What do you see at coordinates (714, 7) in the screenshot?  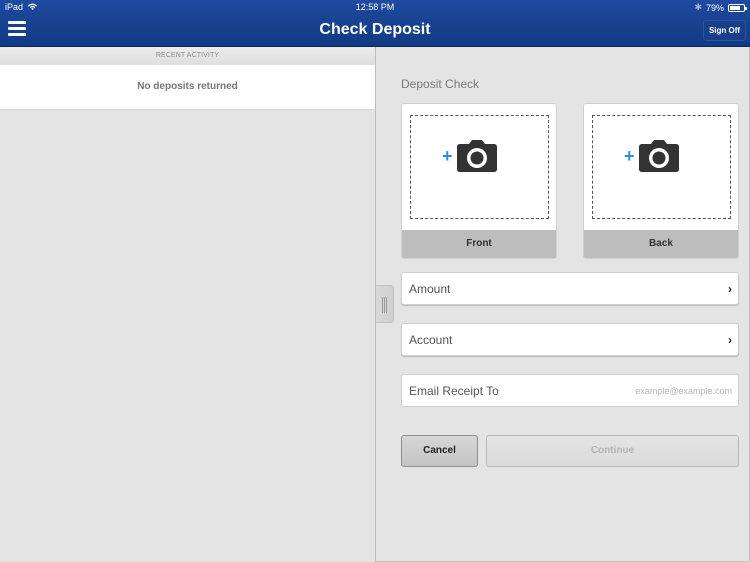 I see `battery-percent: 79%` at bounding box center [714, 7].